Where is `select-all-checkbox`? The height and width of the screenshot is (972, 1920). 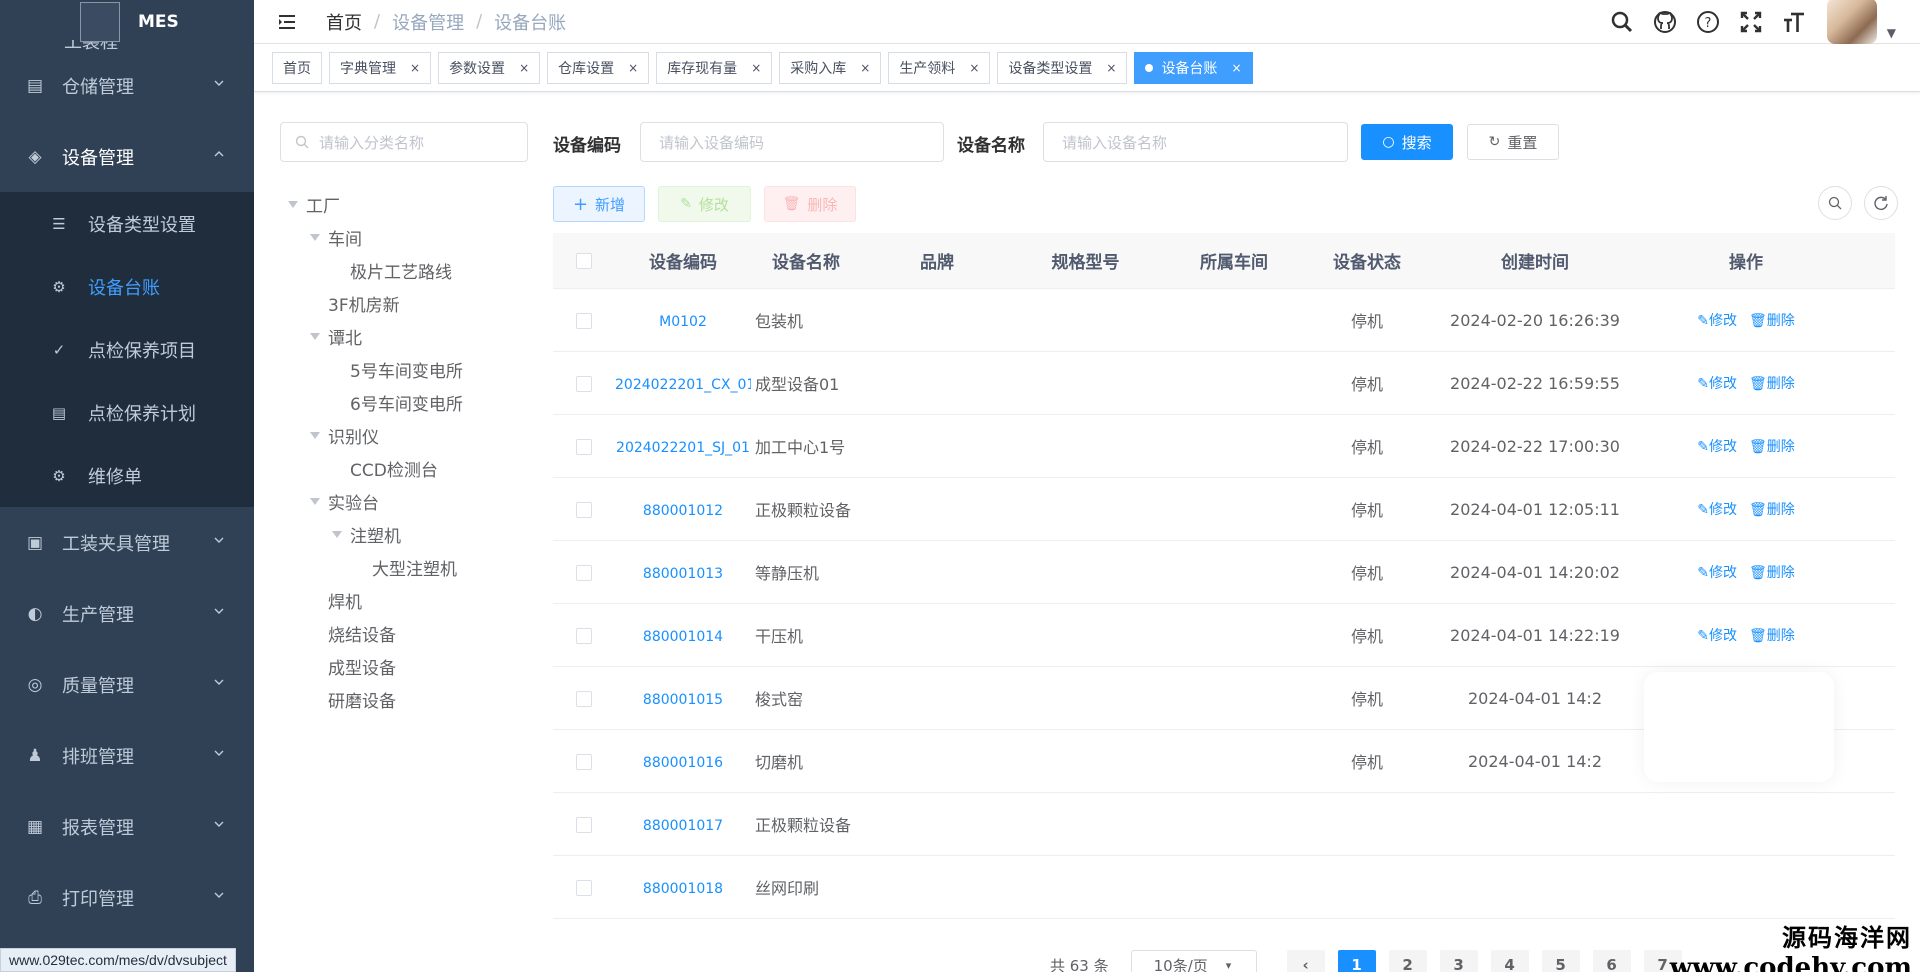 select-all-checkbox is located at coordinates (584, 260).